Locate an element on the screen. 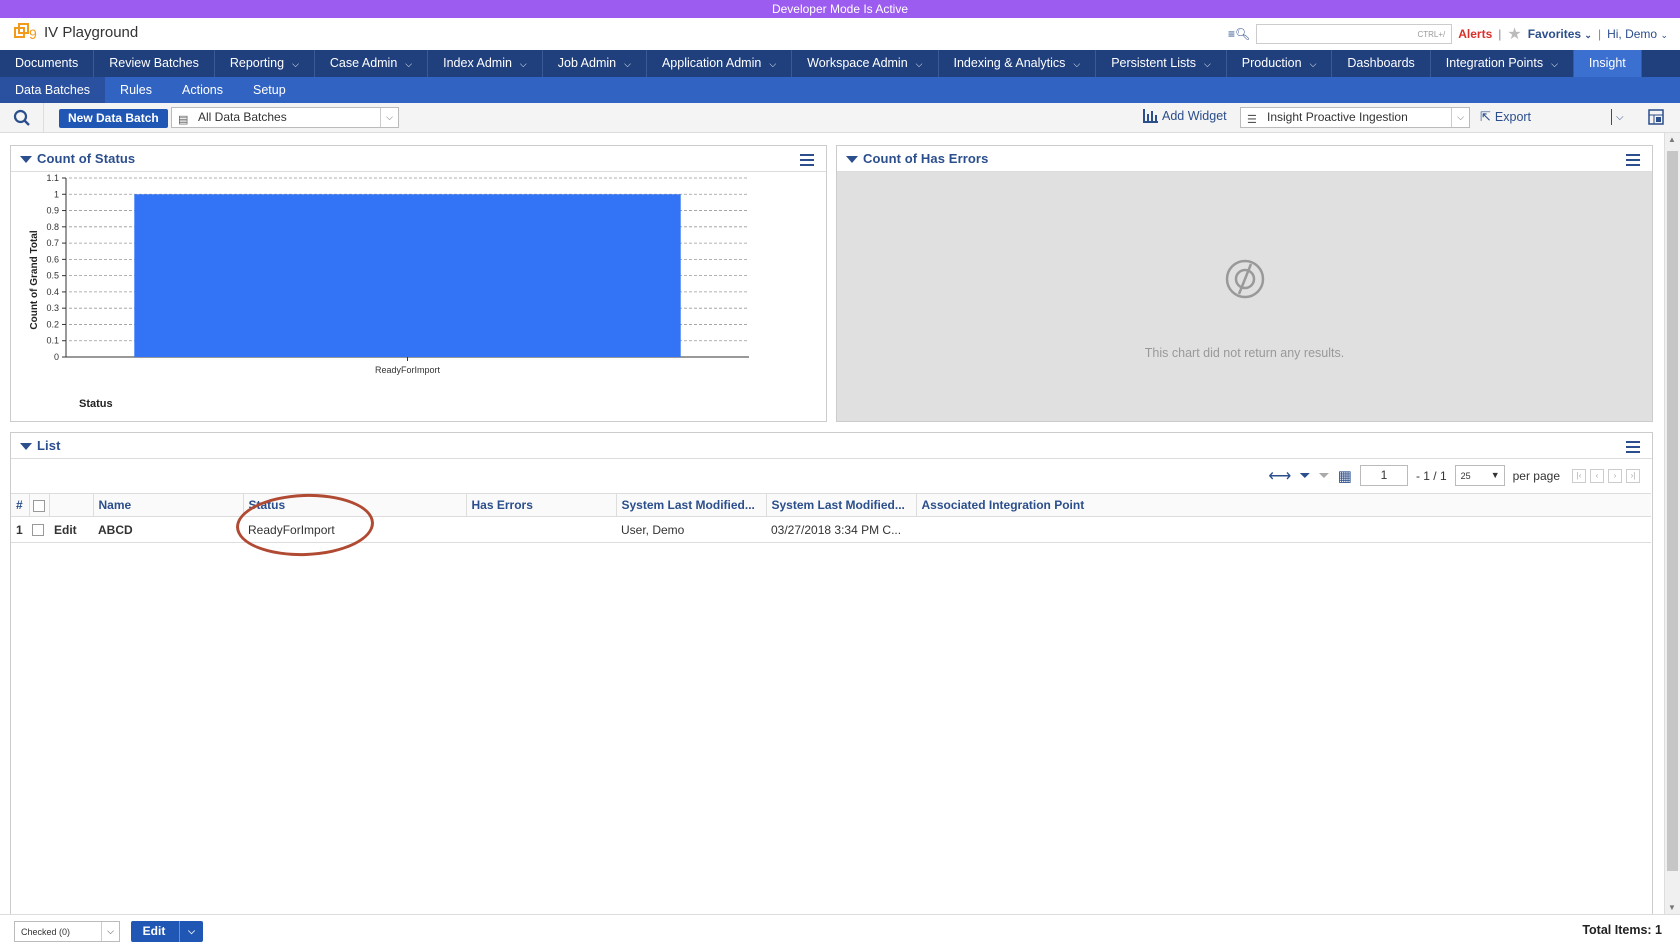 This screenshot has width=1680, height=944. dashboard-layout-button is located at coordinates (1656, 117).